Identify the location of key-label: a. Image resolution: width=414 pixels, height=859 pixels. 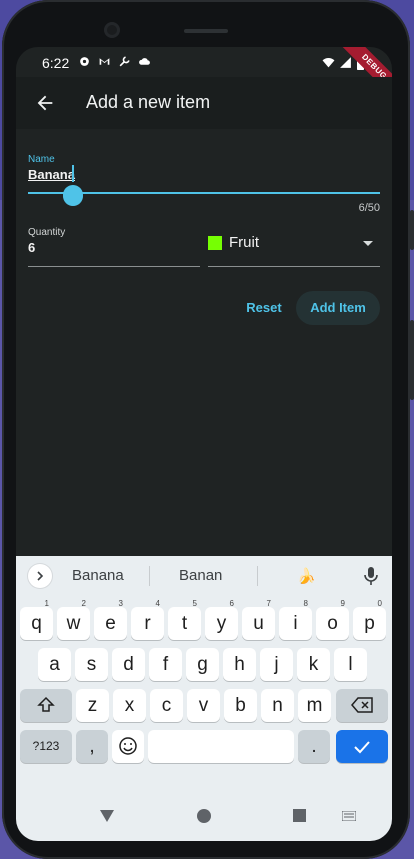
(54, 664).